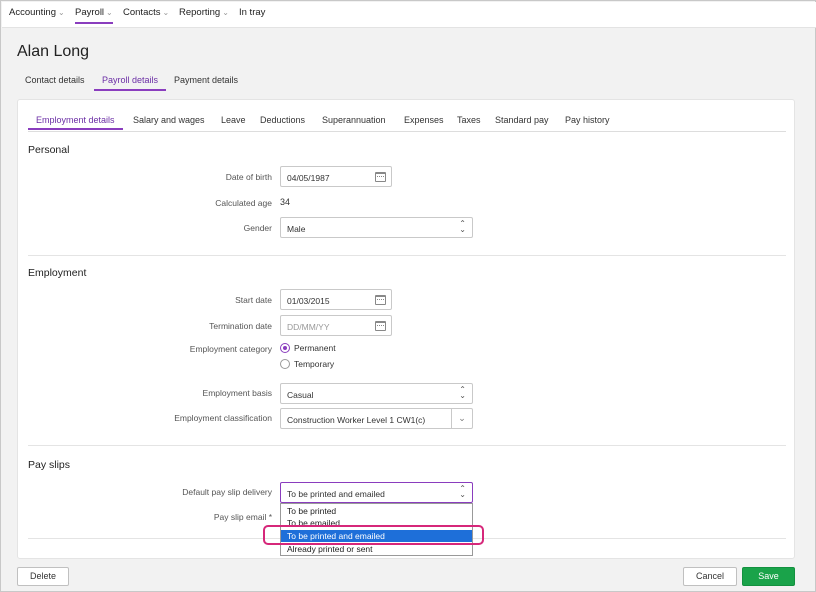 The width and height of the screenshot is (816, 592). I want to click on tab-deductions: Deductions, so click(282, 120).